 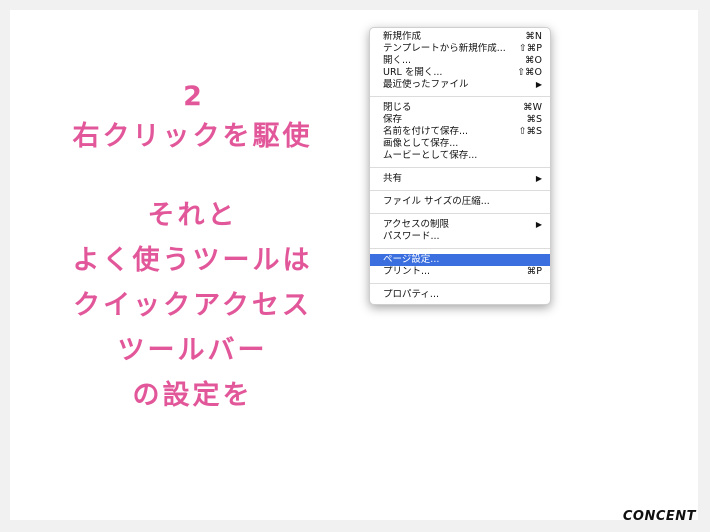 What do you see at coordinates (192, 96) in the screenshot?
I see `step-number: 2` at bounding box center [192, 96].